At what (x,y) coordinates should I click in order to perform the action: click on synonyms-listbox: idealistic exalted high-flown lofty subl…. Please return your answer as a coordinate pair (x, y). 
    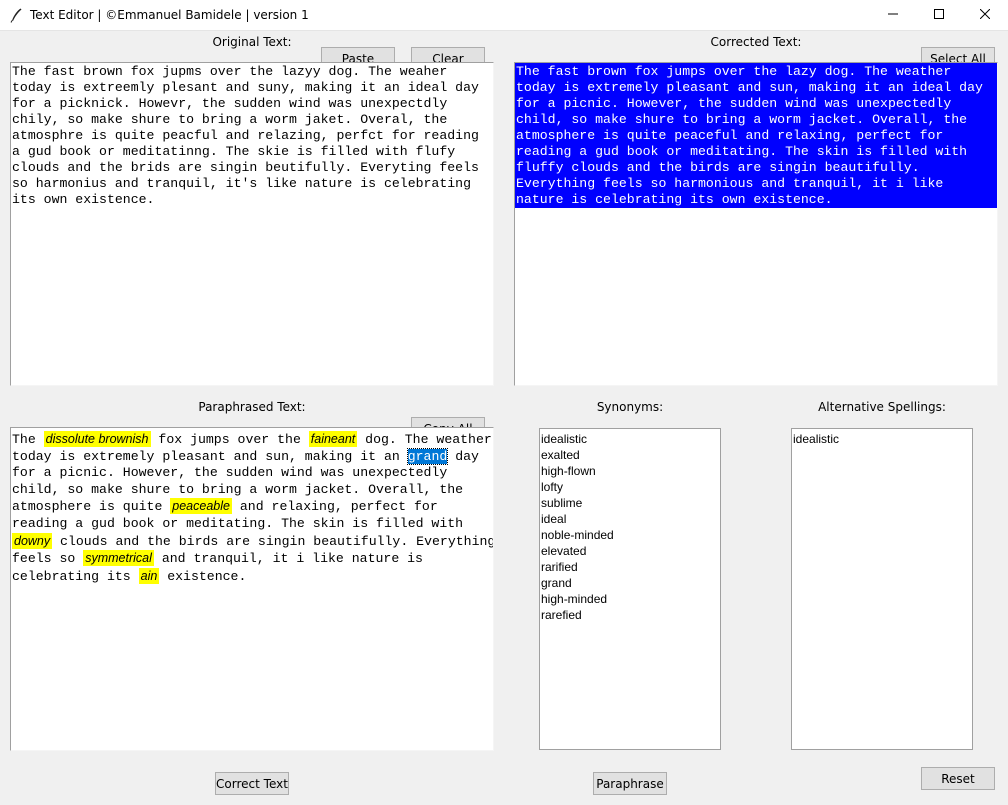
    Looking at the image, I should click on (630, 589).